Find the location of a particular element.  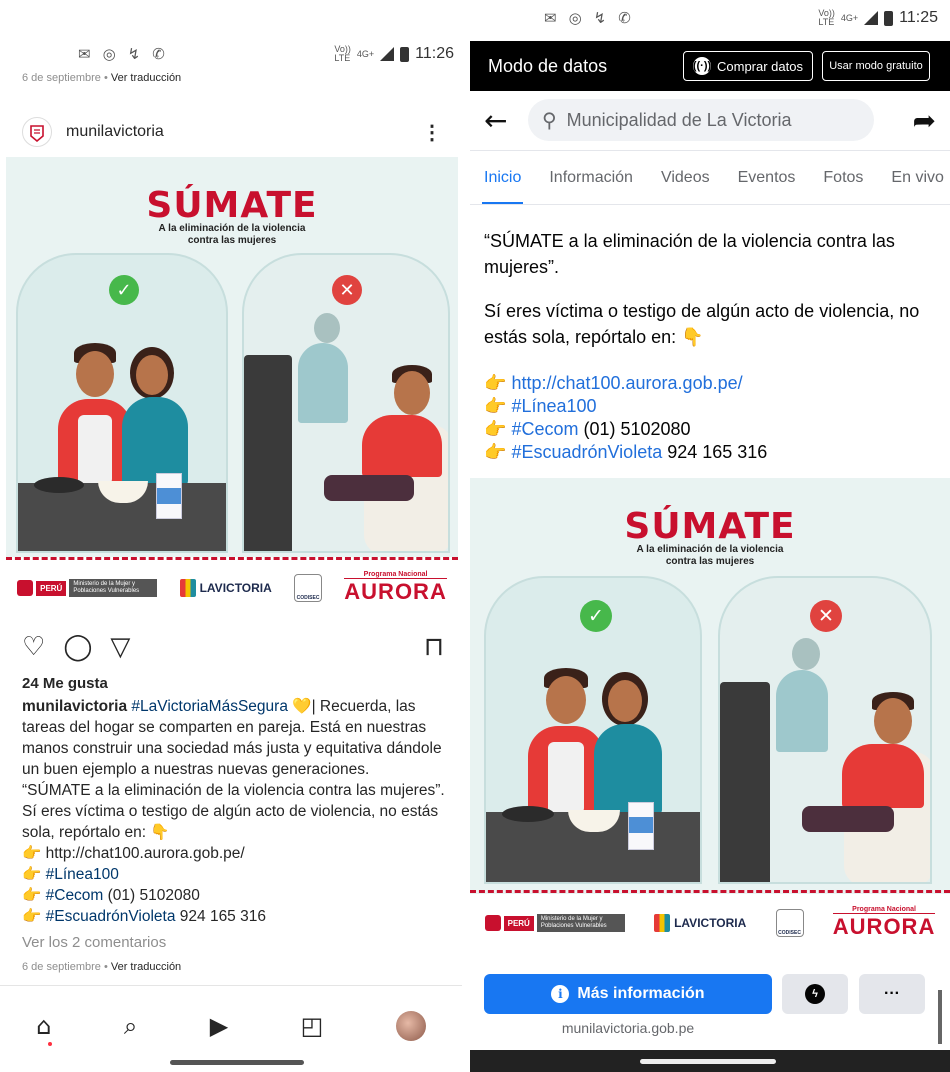

search-header: ← ⚲ Municipalidad de La Victoria ➦ is located at coordinates (710, 120).